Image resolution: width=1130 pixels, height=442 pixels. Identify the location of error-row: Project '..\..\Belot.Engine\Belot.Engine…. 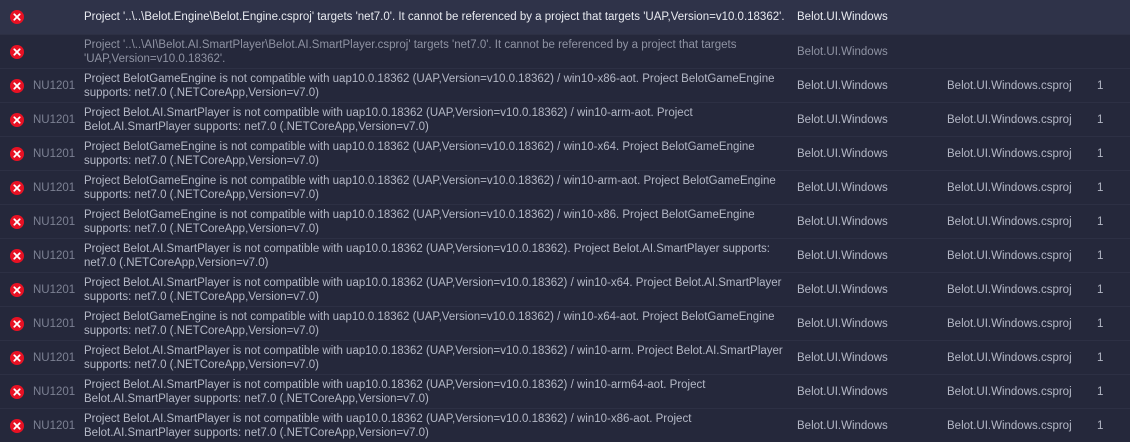
(565, 17).